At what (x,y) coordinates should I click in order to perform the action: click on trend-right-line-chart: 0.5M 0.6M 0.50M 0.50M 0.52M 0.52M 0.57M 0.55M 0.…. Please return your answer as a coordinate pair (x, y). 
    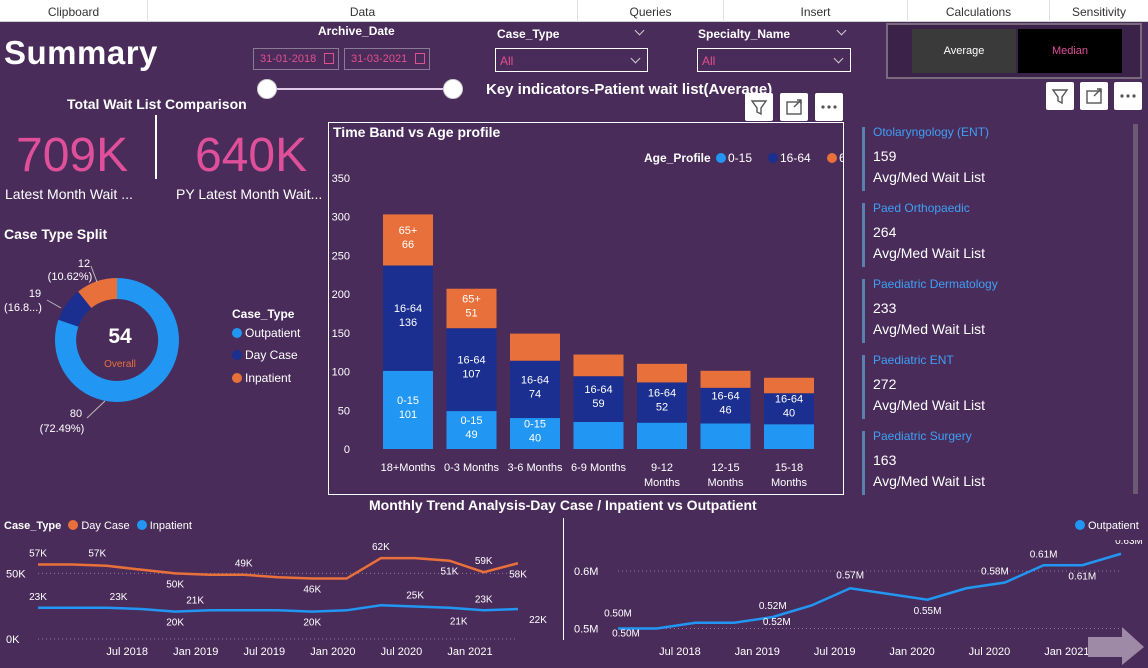
    Looking at the image, I should click on (858, 599).